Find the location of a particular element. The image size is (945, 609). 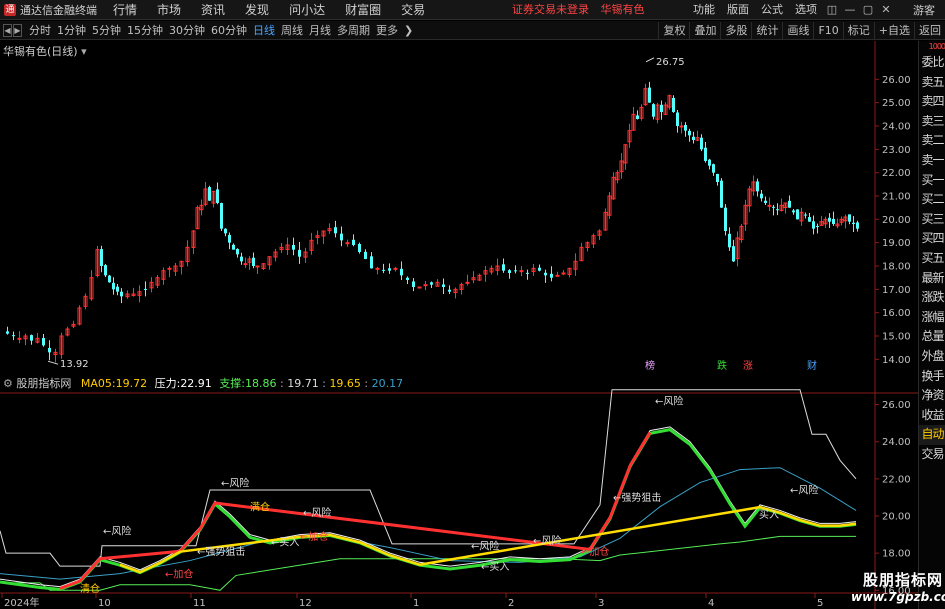

period-weekly: 周线 is located at coordinates (292, 30).